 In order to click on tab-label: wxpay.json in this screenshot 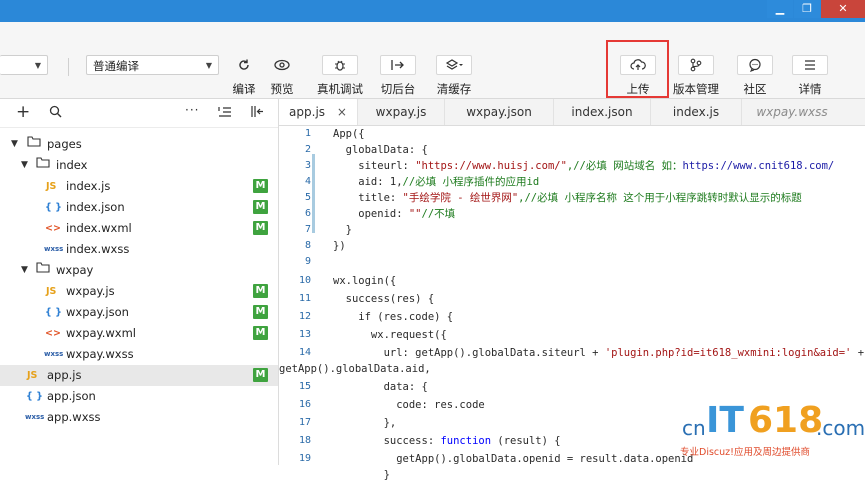, I will do `click(499, 112)`.